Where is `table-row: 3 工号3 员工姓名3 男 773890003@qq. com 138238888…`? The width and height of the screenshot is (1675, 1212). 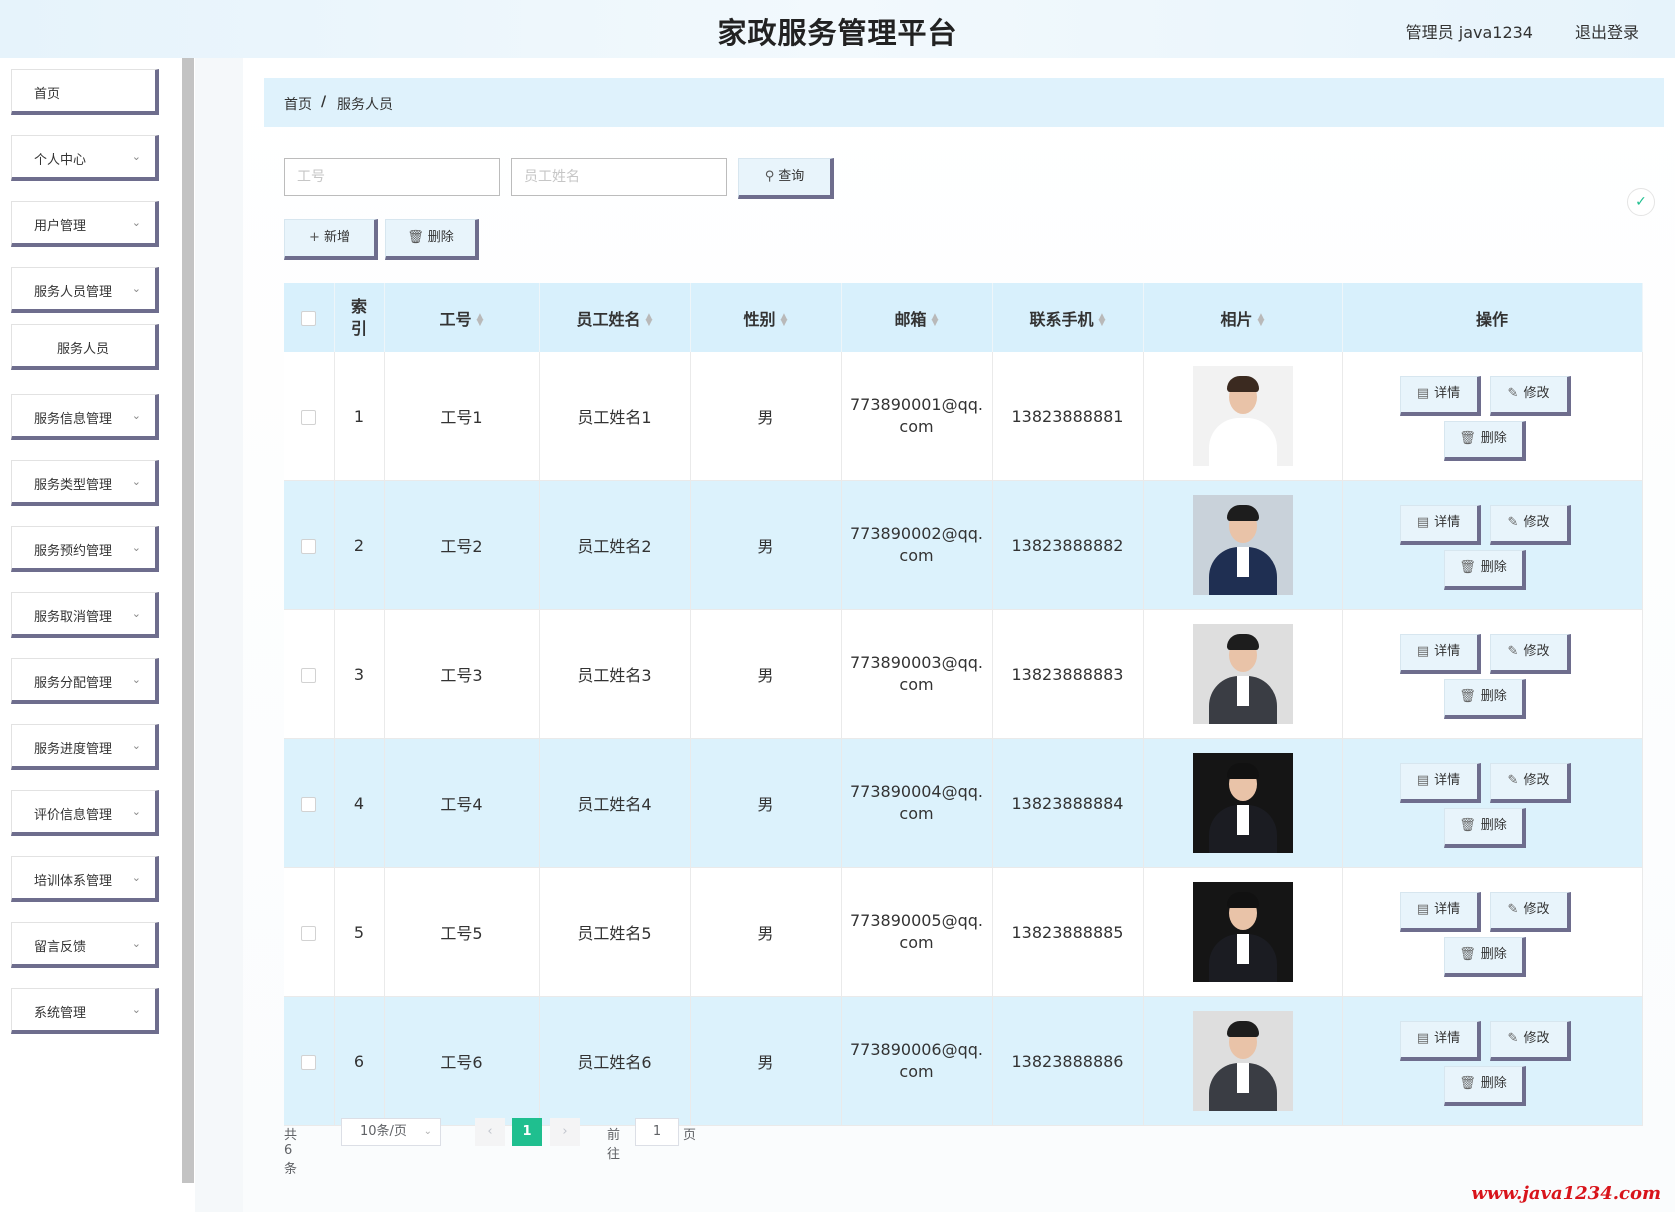
table-row: 3 工号3 员工姓名3 男 773890003@qq. com 138238888… is located at coordinates (963, 674).